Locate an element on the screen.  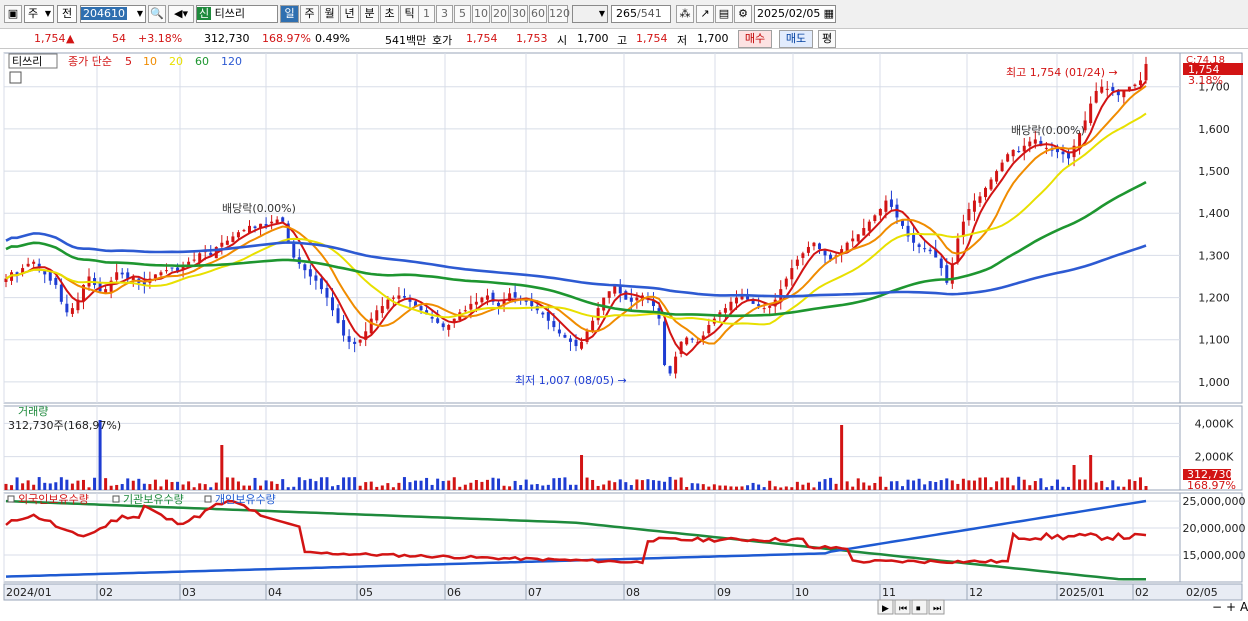
name-tag: 티쓰리 is located at coordinates (27, 61).